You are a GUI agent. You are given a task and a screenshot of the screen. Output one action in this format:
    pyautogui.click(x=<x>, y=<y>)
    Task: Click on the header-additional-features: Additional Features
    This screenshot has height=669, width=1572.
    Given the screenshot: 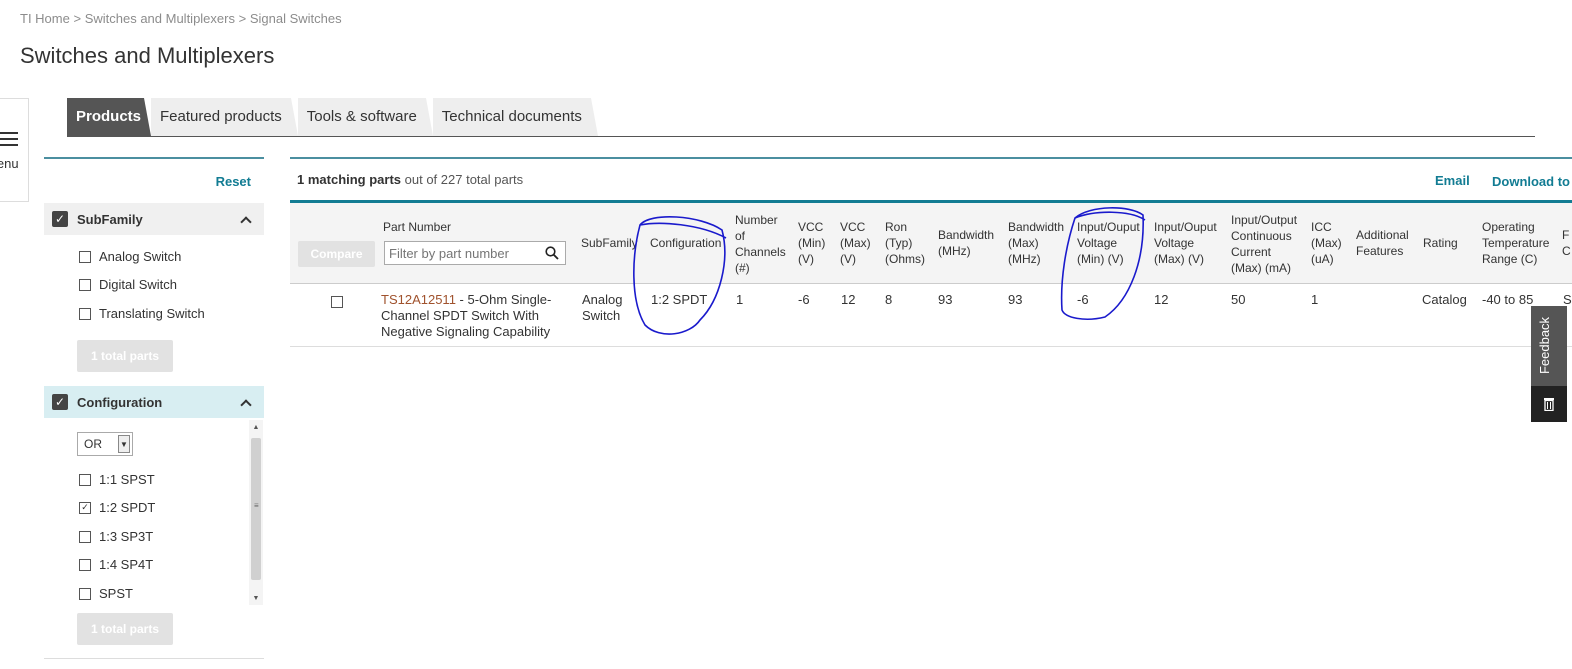 What is the action you would take?
    pyautogui.click(x=1382, y=243)
    